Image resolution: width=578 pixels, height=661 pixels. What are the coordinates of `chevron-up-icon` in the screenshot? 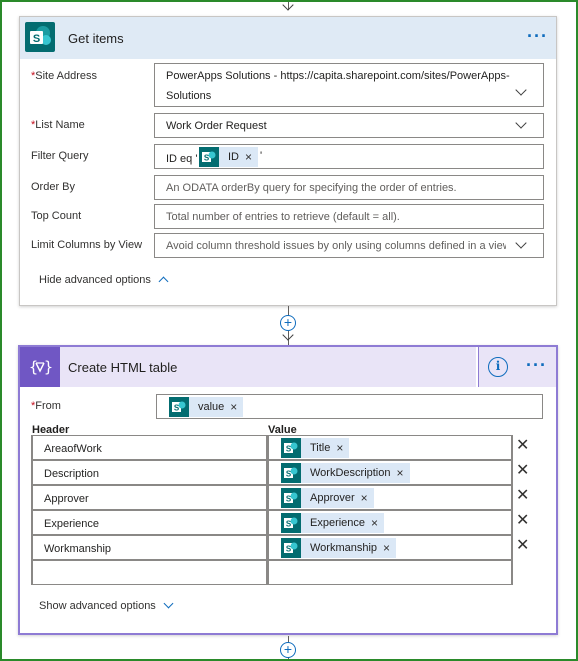 It's located at (163, 281).